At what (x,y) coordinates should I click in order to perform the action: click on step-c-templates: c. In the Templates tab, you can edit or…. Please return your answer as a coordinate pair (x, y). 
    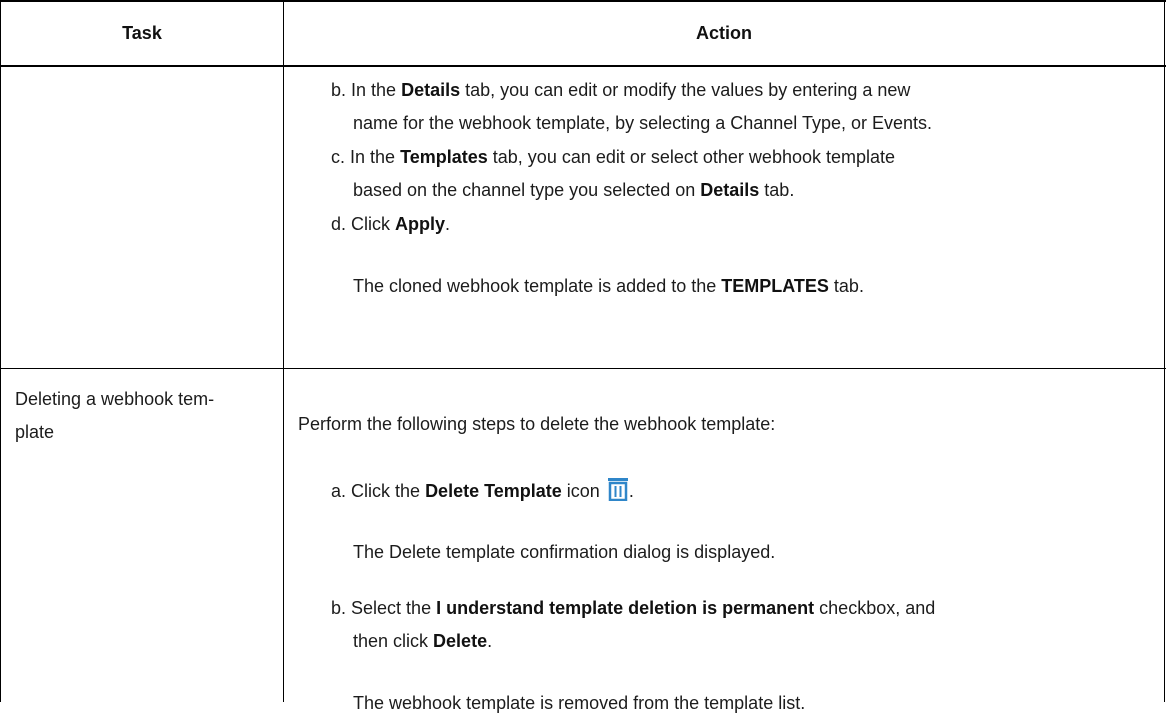
    Looking at the image, I should click on (613, 157).